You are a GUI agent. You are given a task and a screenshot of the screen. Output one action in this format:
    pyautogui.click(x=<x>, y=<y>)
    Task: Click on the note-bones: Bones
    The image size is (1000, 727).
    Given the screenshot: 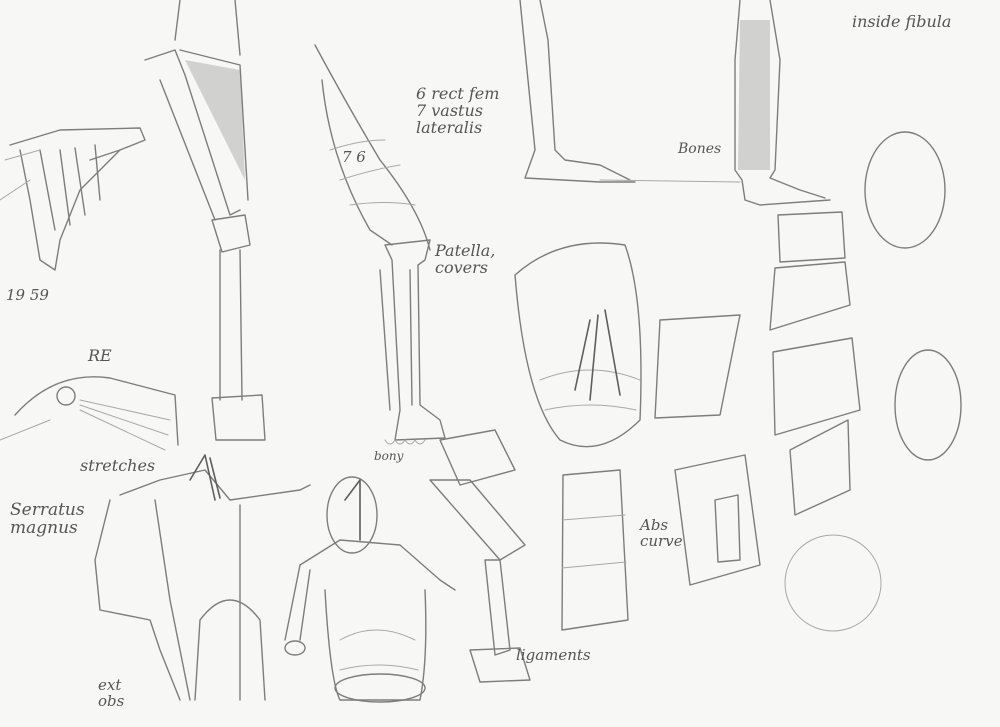 What is the action you would take?
    pyautogui.click(x=700, y=149)
    